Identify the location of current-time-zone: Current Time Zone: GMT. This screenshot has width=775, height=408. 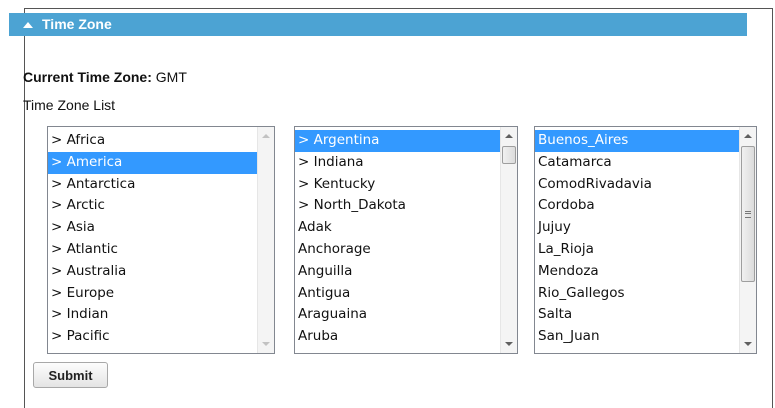
(105, 77).